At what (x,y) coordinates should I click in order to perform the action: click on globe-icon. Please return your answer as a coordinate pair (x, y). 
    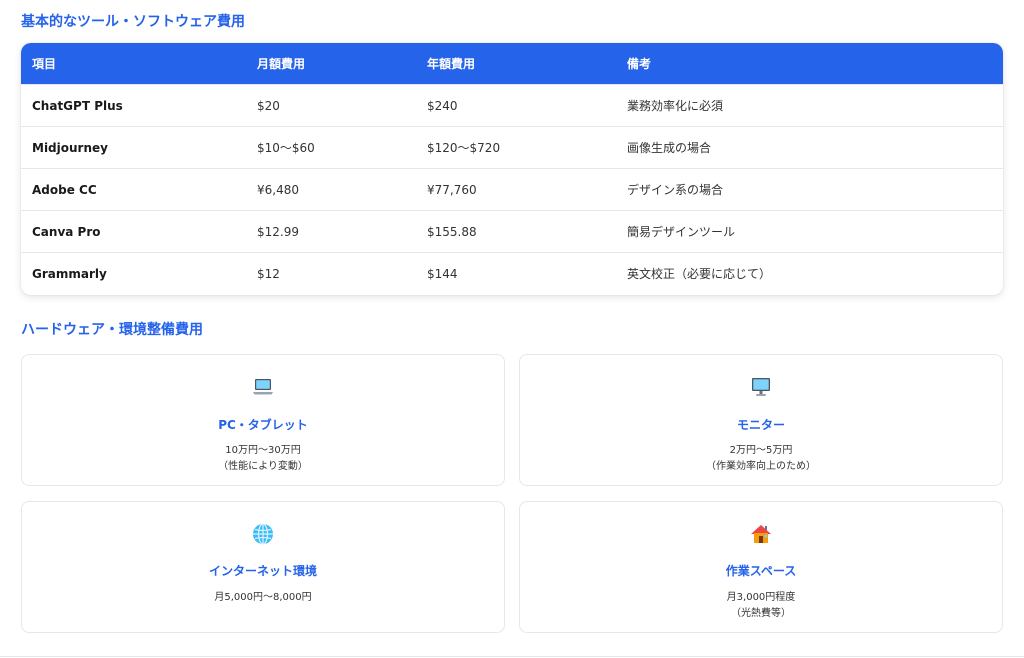
    Looking at the image, I should click on (263, 534).